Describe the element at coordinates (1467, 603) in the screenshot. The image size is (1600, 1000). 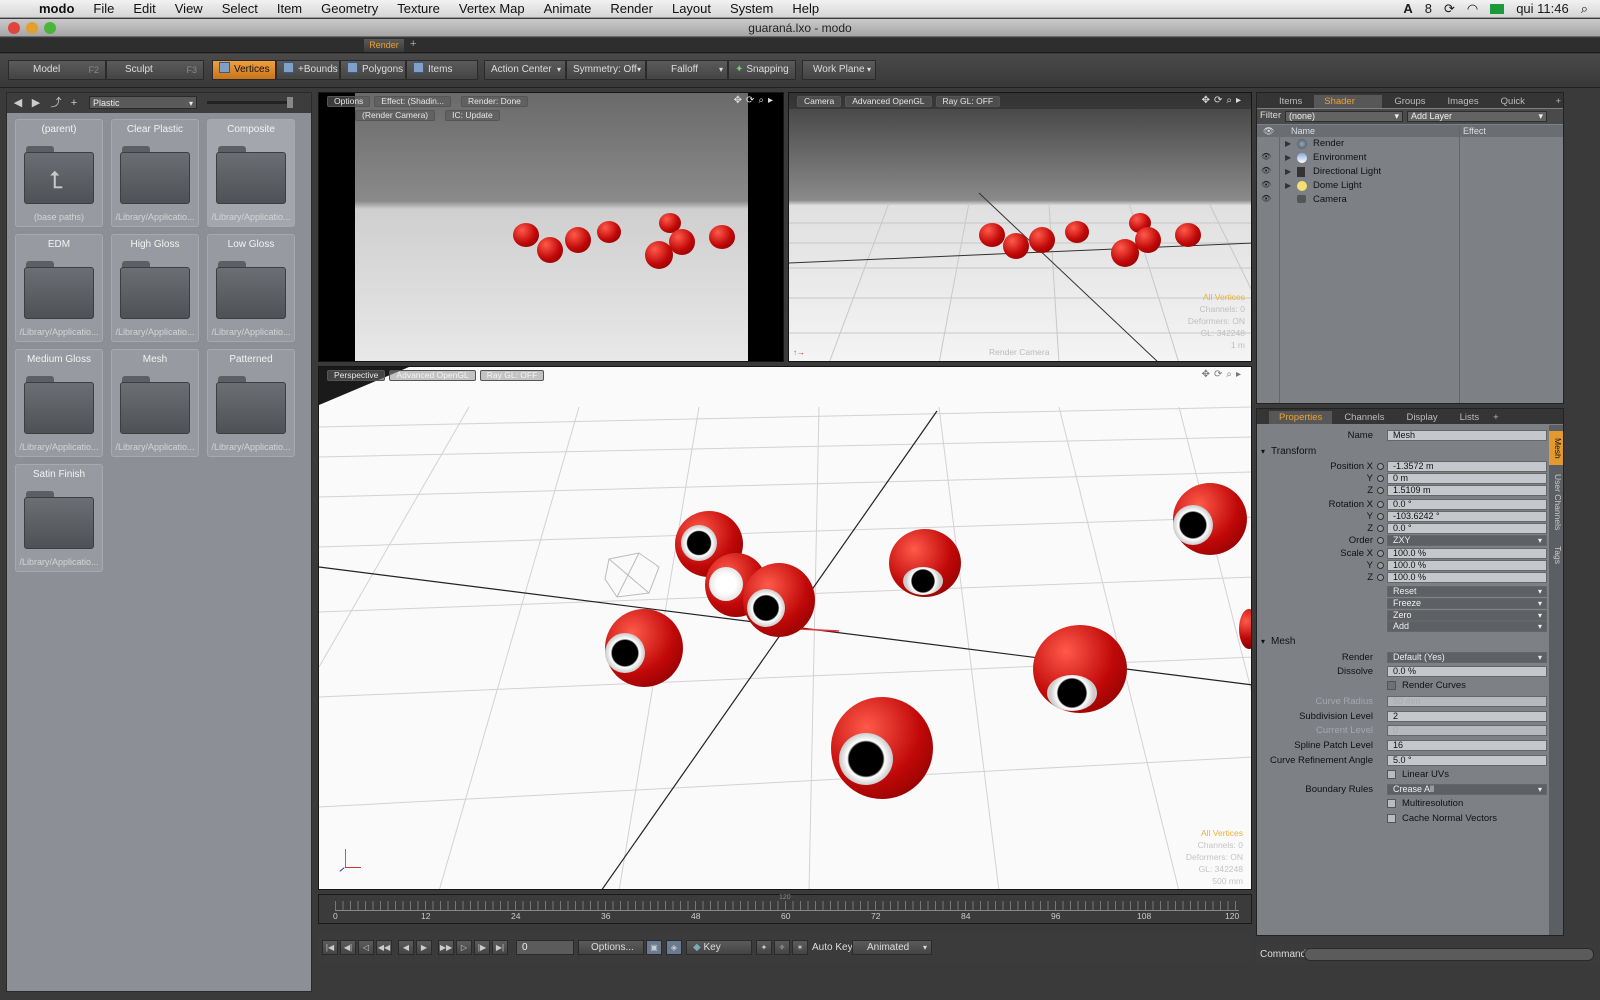
I see `freeze-dropdown: Freeze` at that location.